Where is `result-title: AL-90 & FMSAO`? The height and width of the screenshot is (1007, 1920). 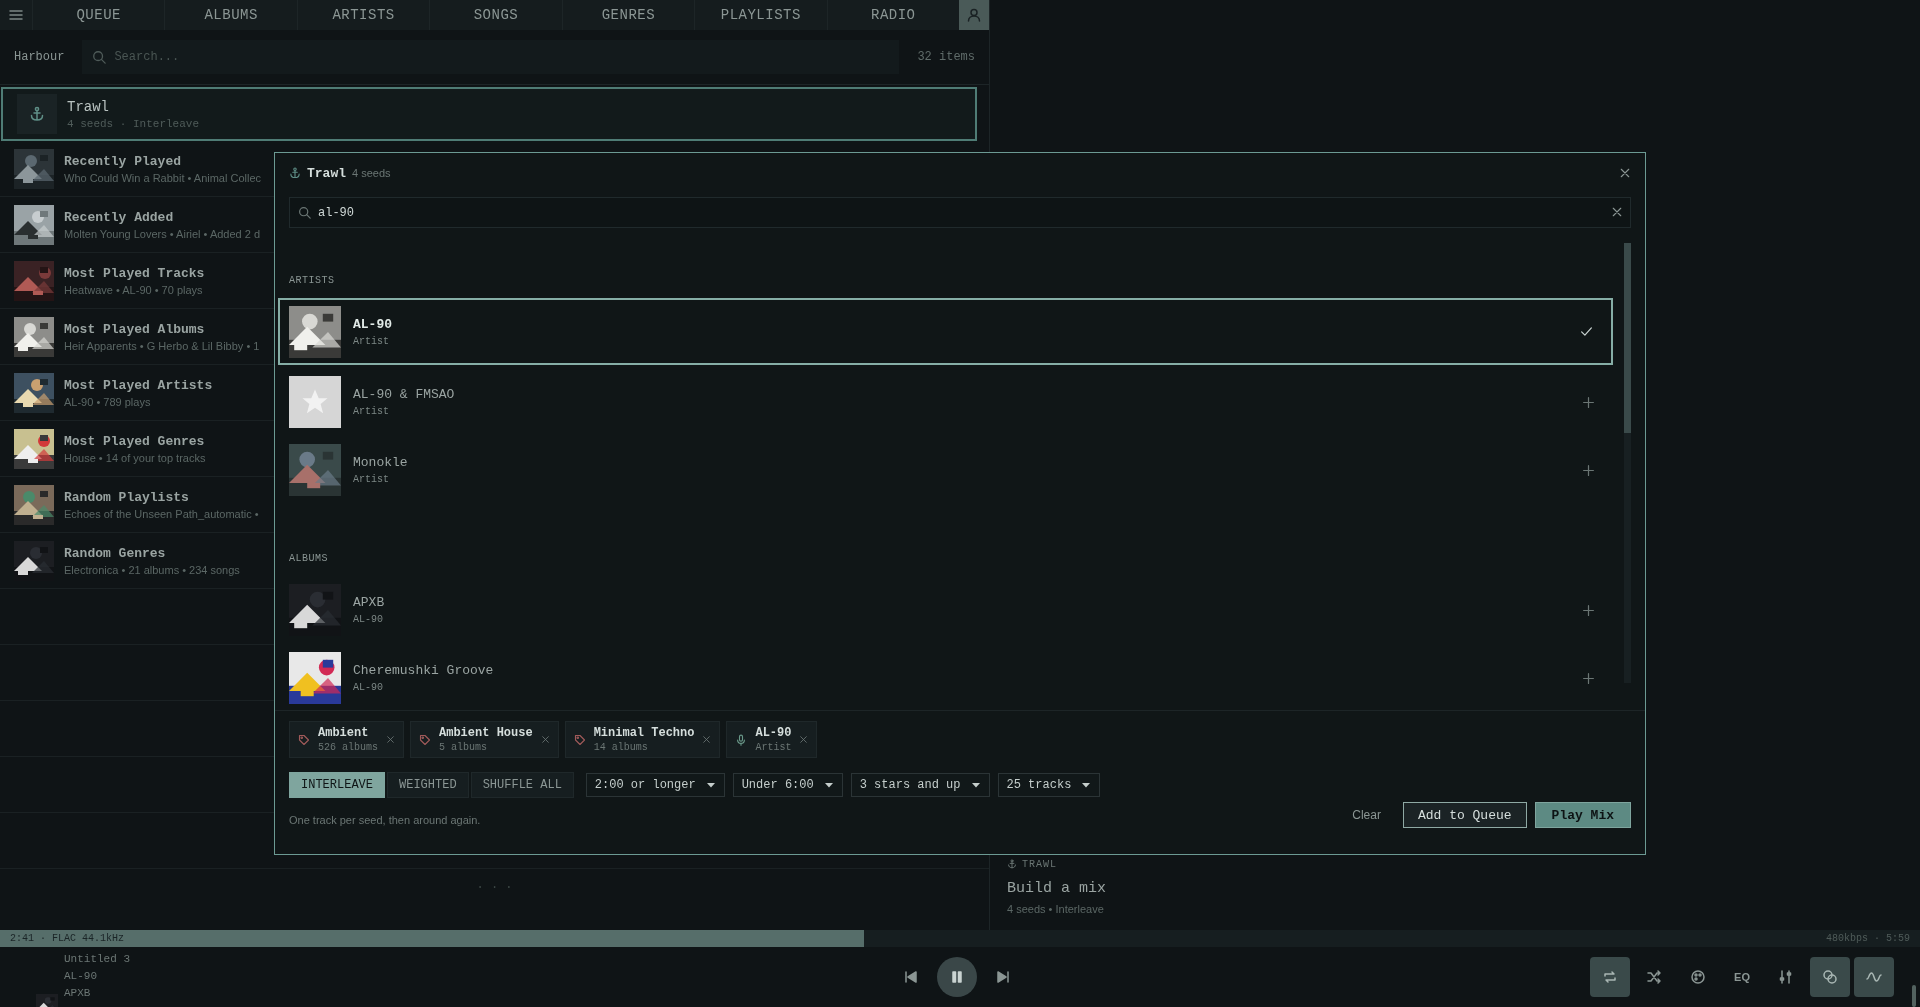
result-title: AL-90 & FMSAO is located at coordinates (404, 394).